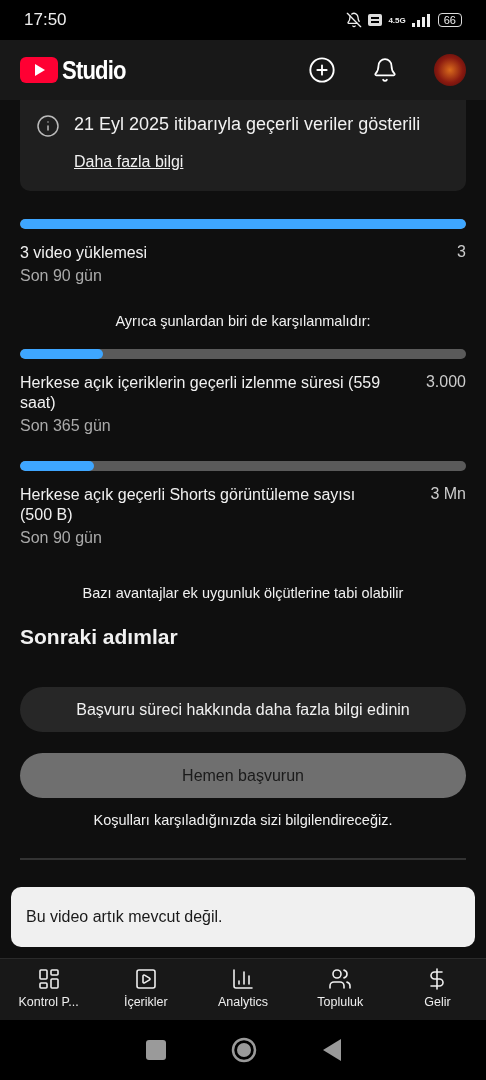  What do you see at coordinates (39, 70) in the screenshot?
I see `logo-icon` at bounding box center [39, 70].